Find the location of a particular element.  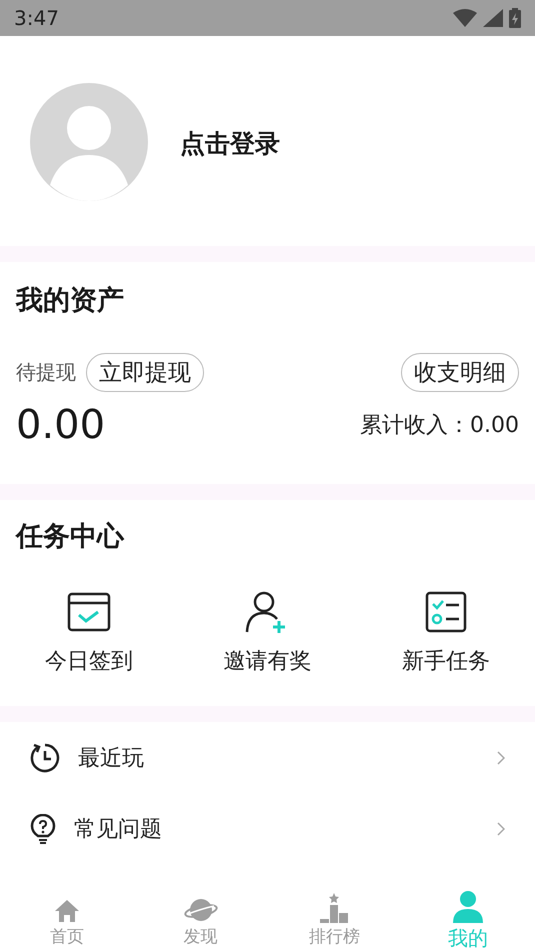

checklist-icon is located at coordinates (445, 612).